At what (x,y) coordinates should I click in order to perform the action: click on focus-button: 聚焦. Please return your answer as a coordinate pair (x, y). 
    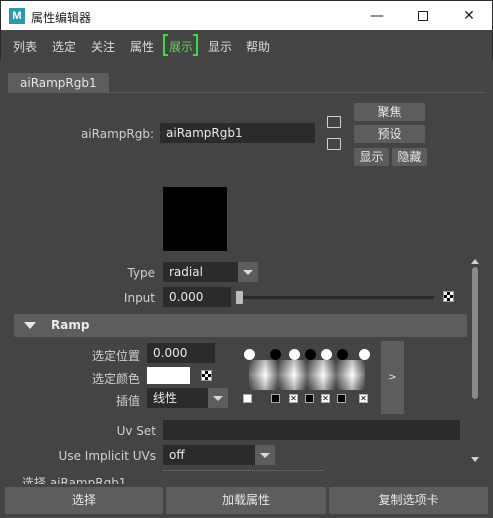
    Looking at the image, I should click on (389, 112).